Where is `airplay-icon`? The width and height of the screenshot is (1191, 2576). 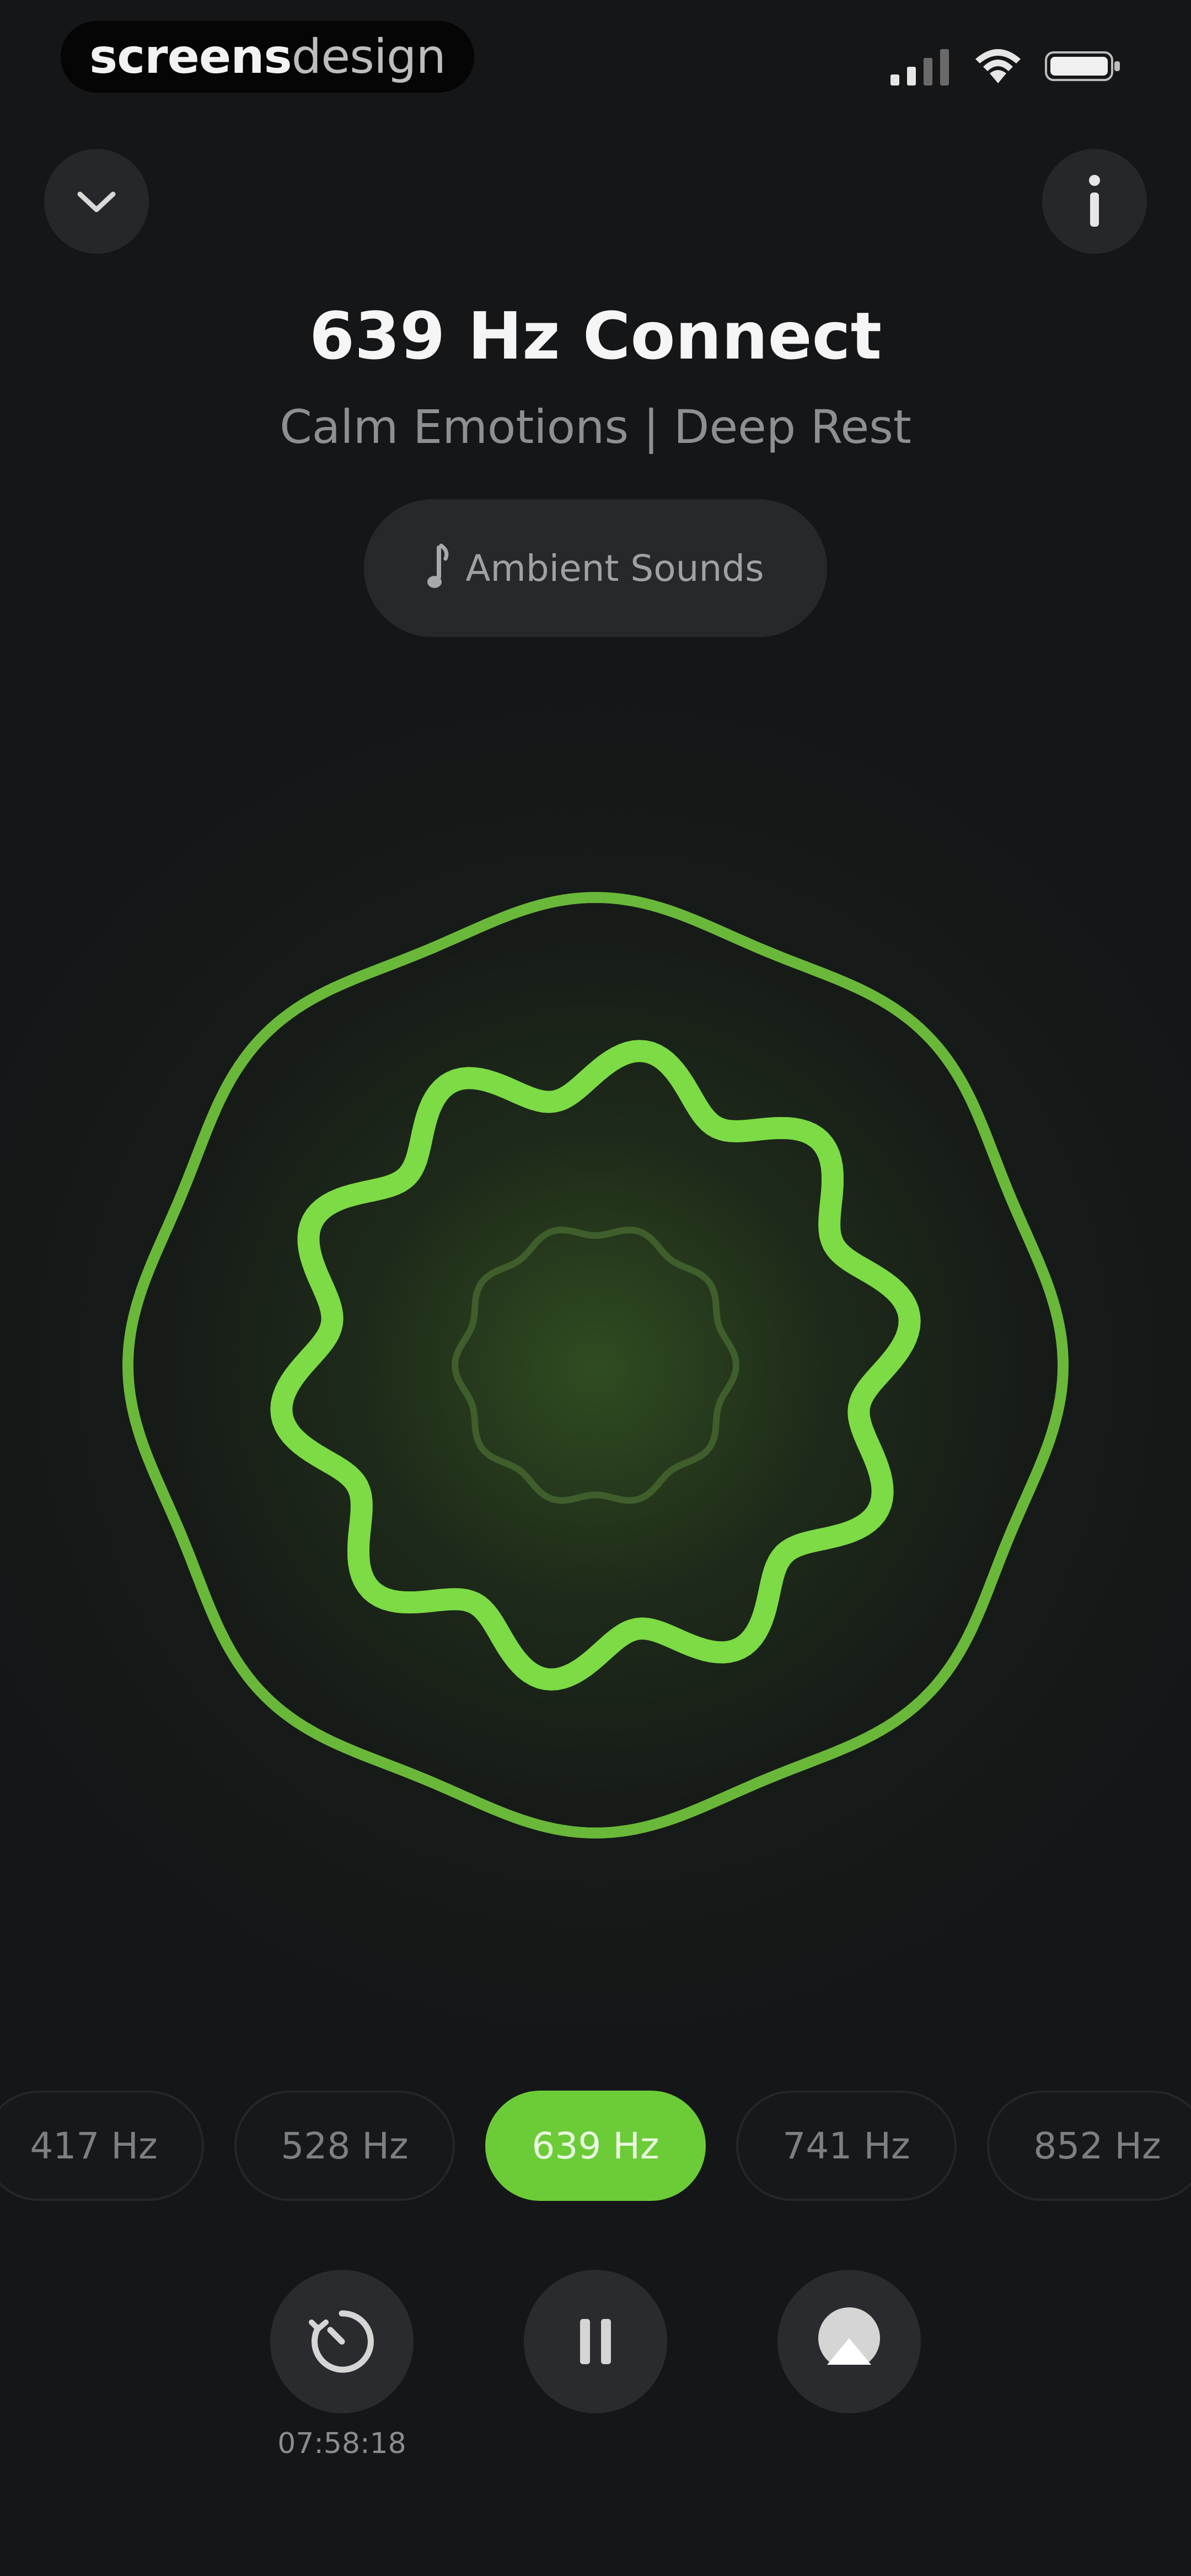
airplay-icon is located at coordinates (849, 2339).